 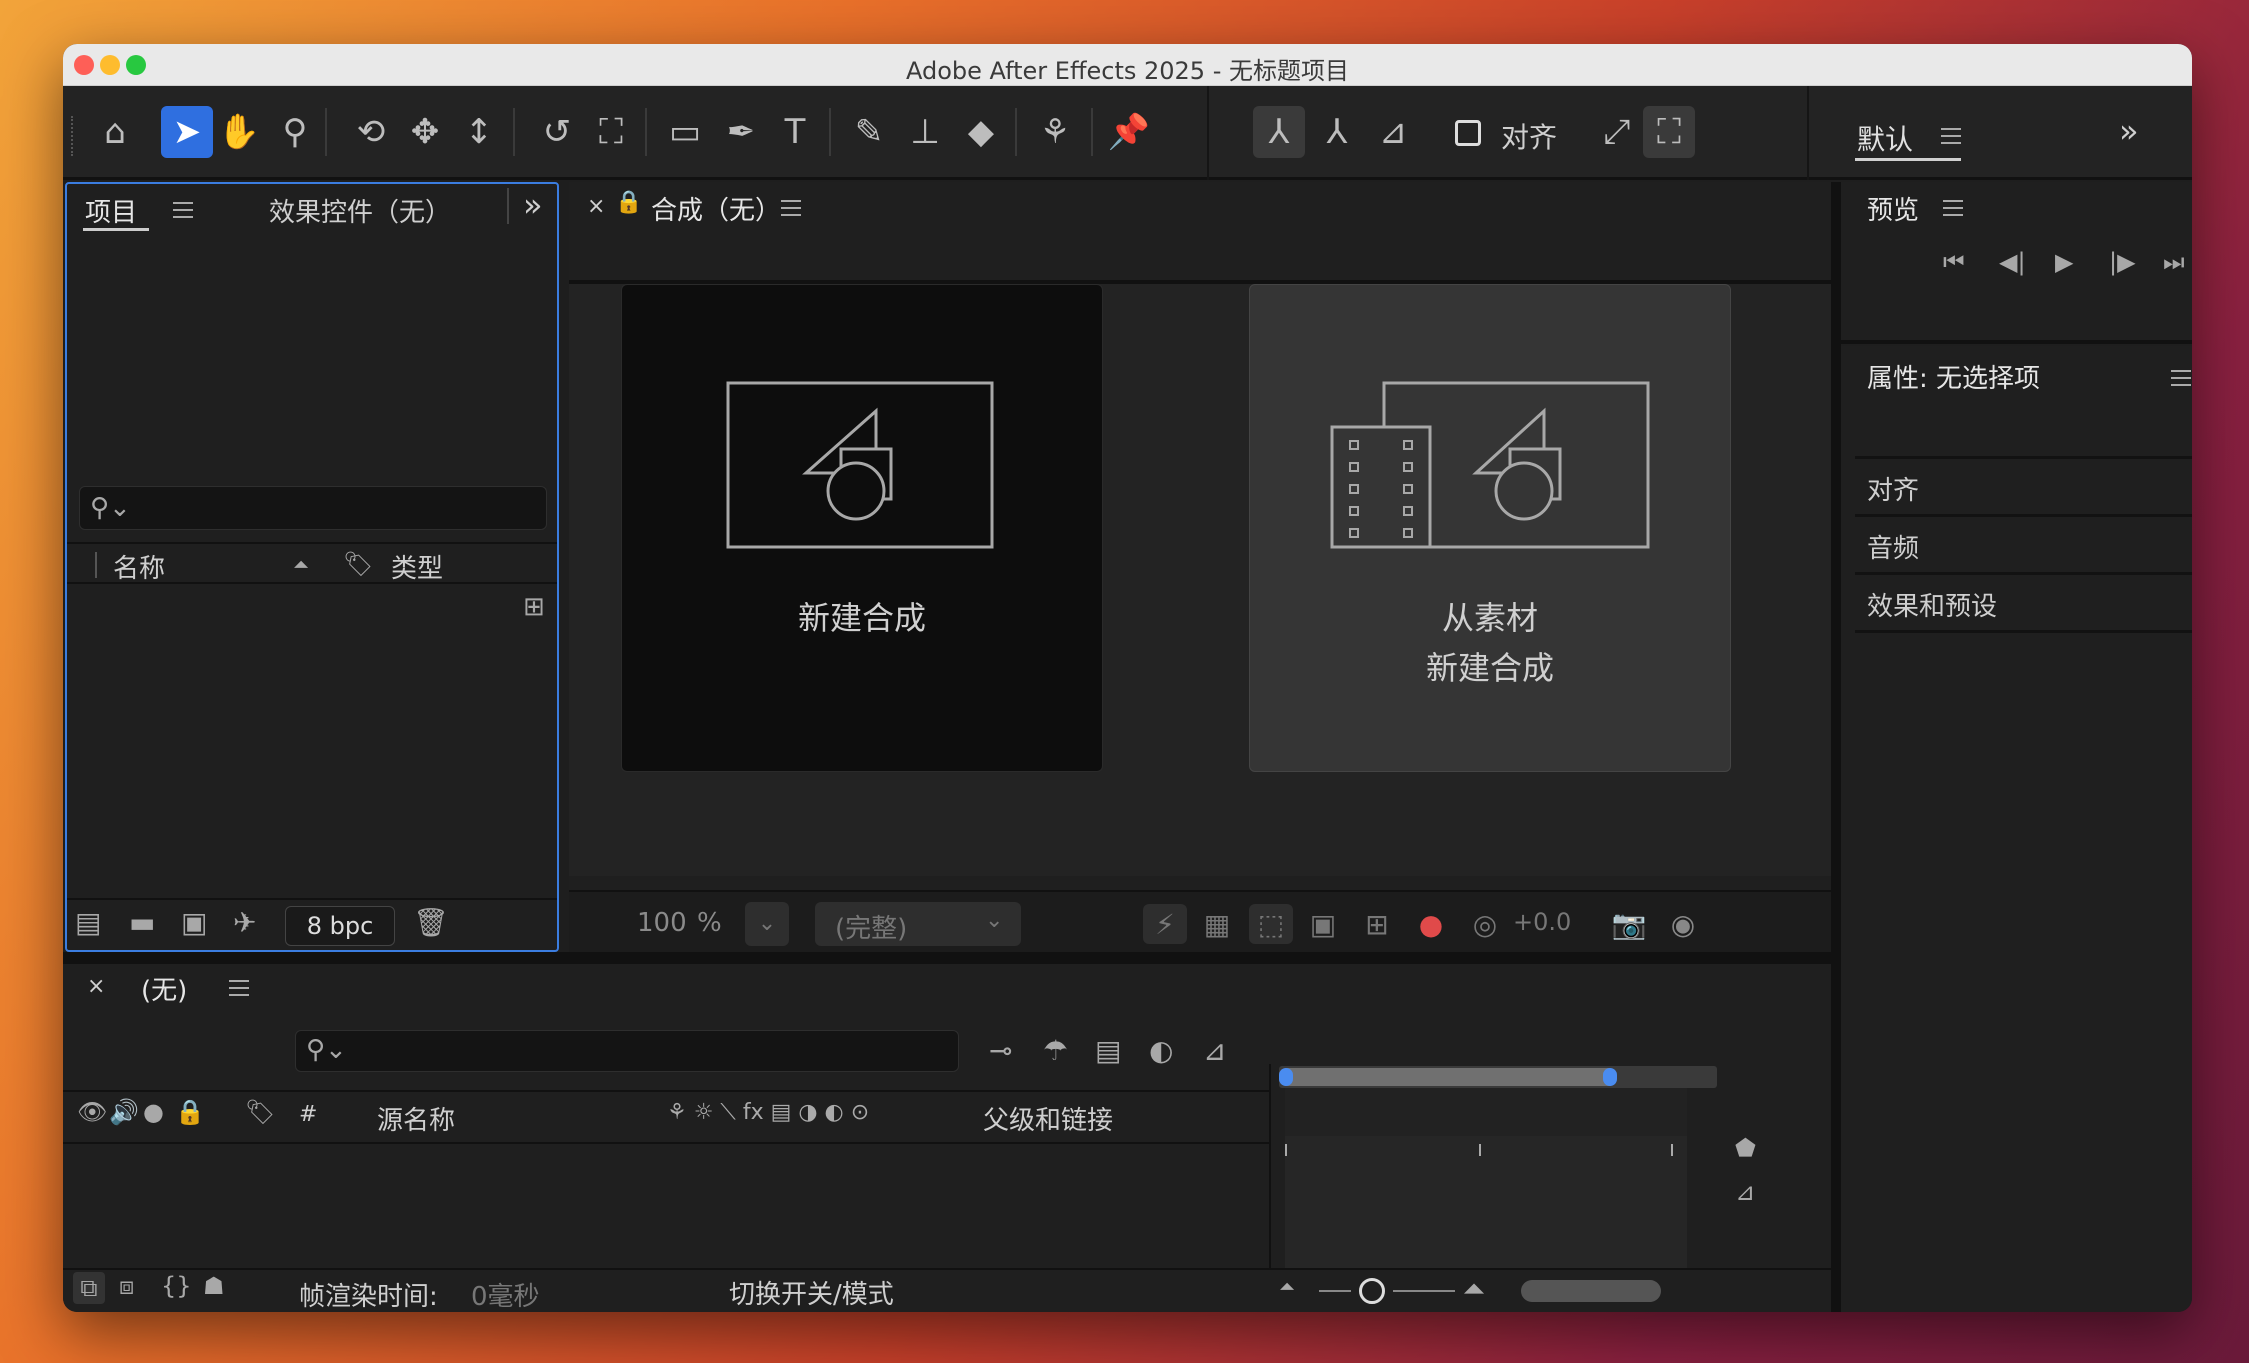 I want to click on transparency-grid-icon: ▦, so click(x=1217, y=924).